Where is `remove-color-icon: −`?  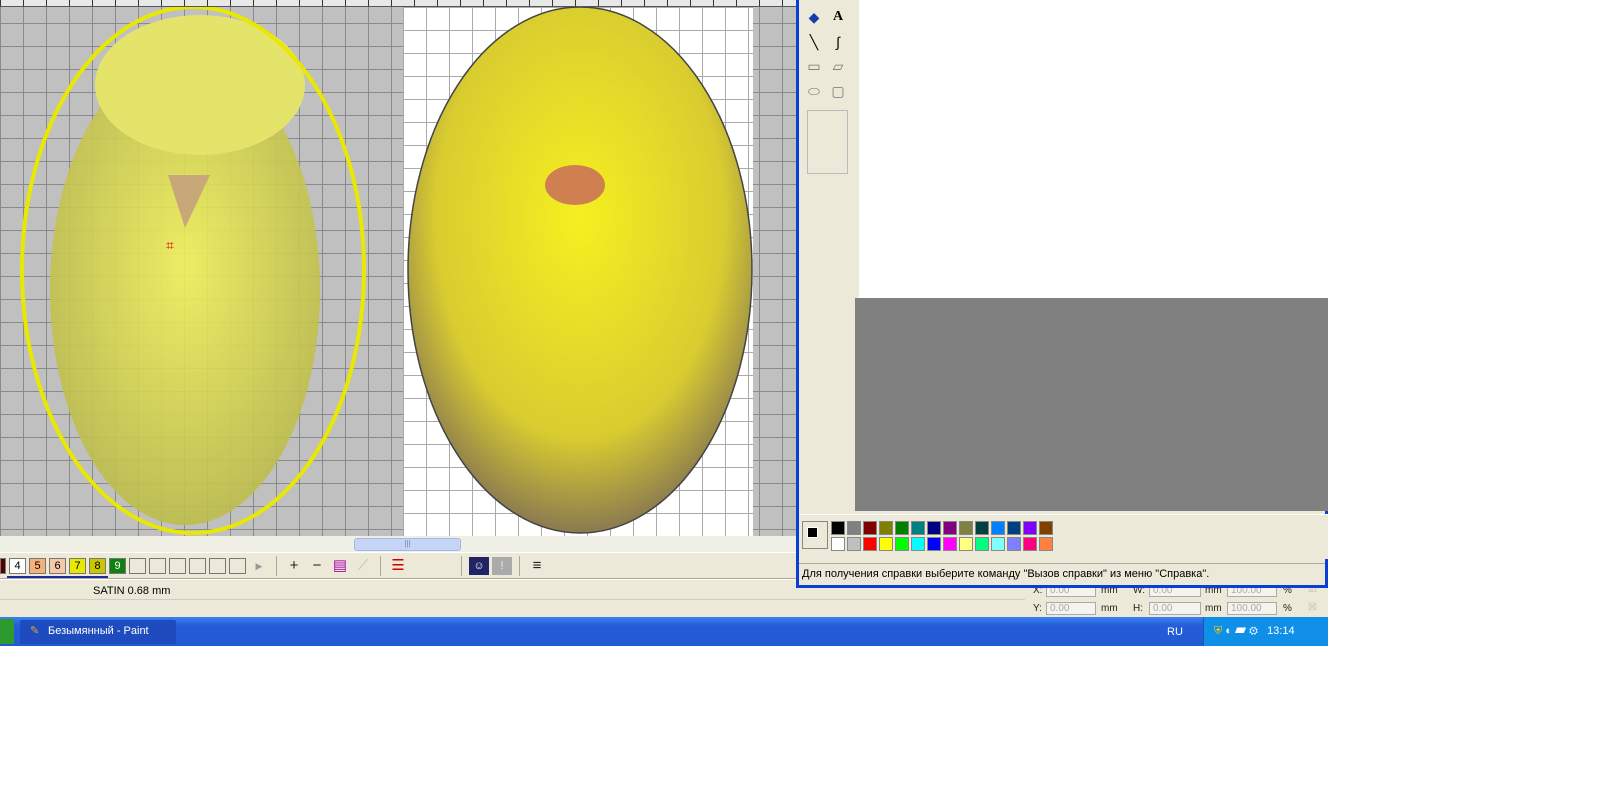
remove-color-icon: − is located at coordinates (317, 566).